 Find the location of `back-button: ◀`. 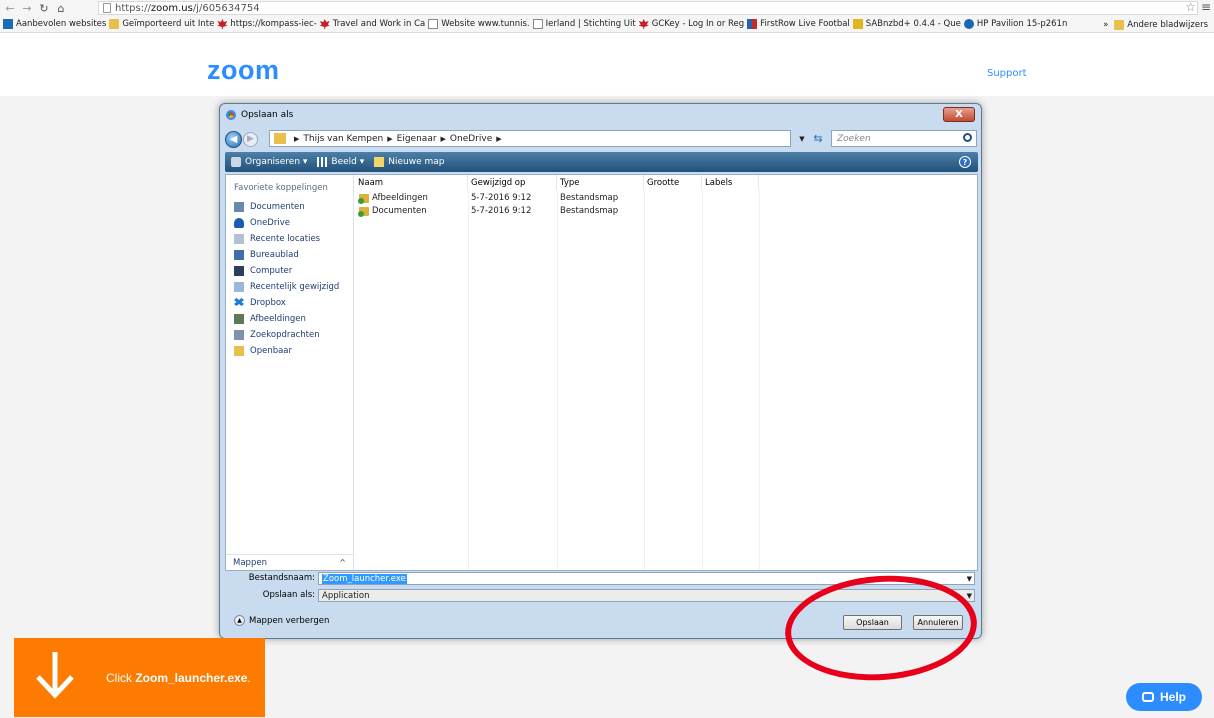

back-button: ◀ is located at coordinates (233, 139).